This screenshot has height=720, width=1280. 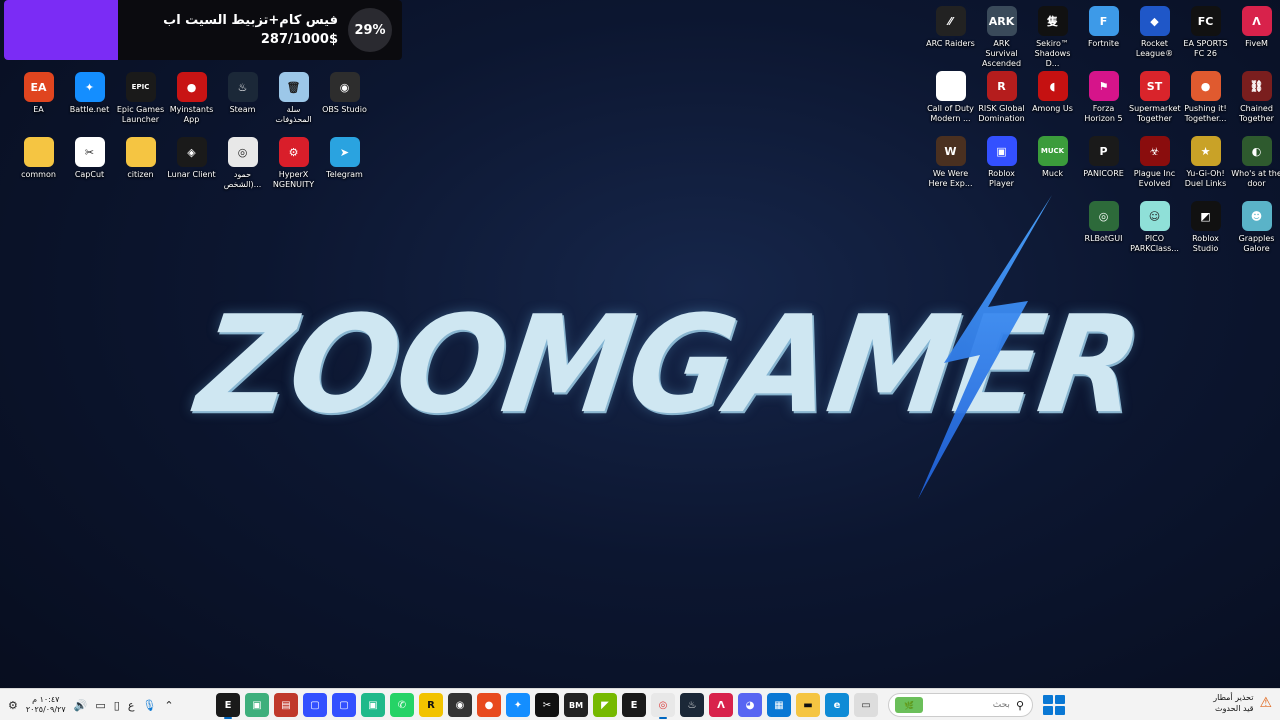 I want to click on start-button, so click(x=1053, y=705).